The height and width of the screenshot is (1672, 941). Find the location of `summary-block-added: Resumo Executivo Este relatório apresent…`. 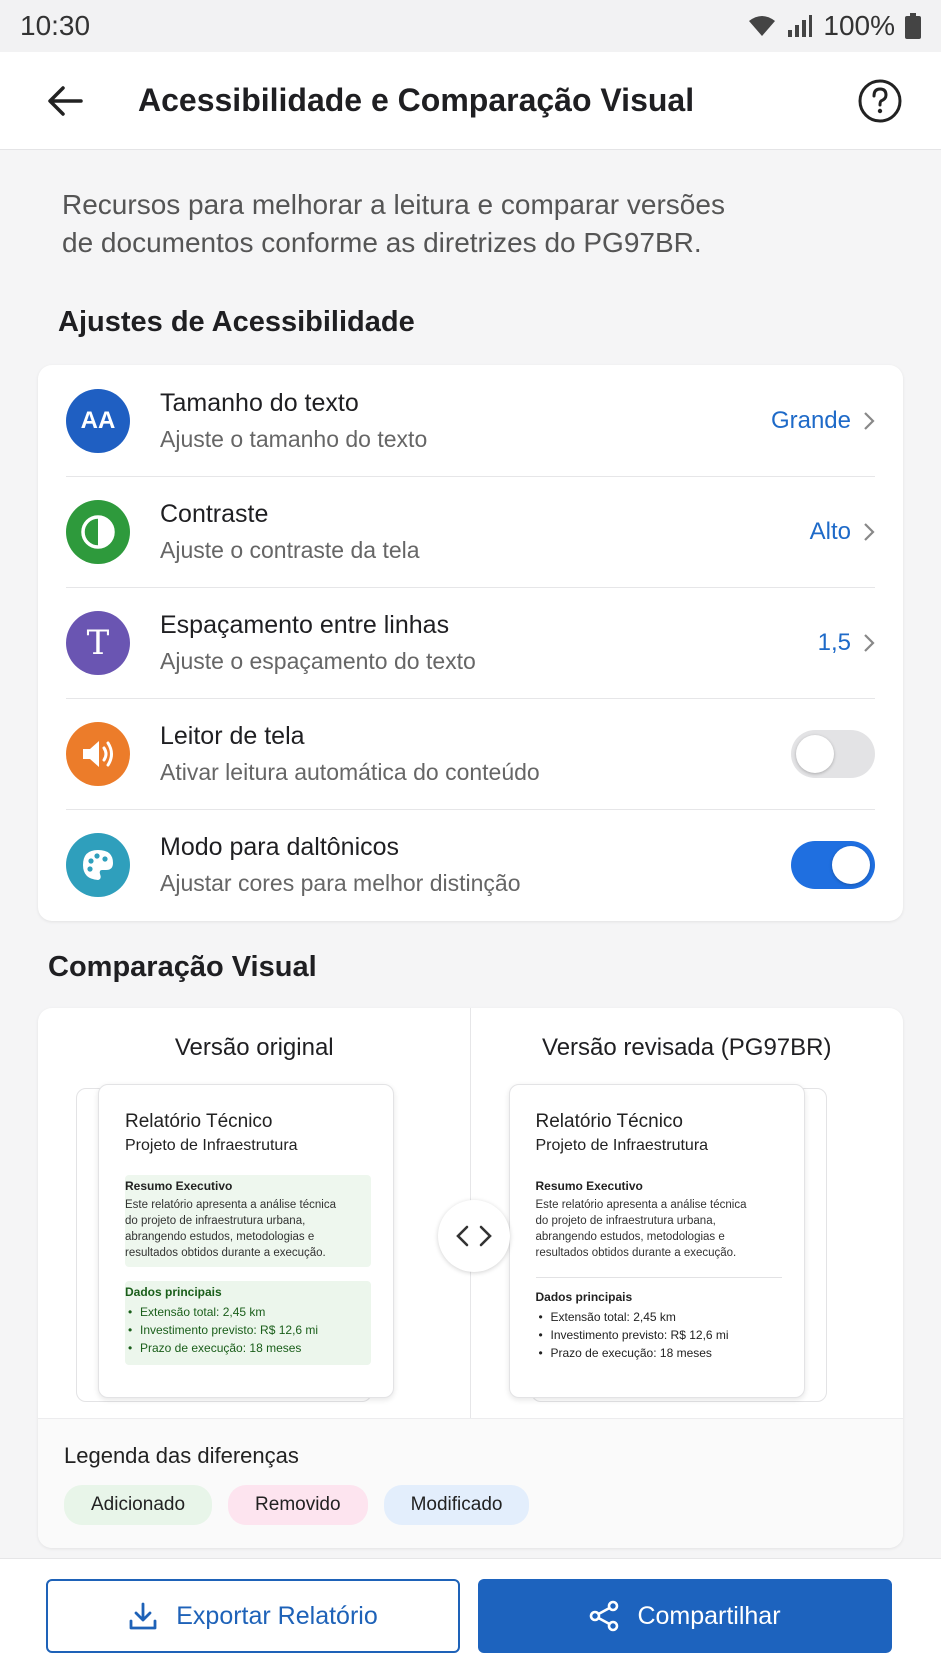

summary-block-added: Resumo Executivo Este relatório apresent… is located at coordinates (248, 1221).